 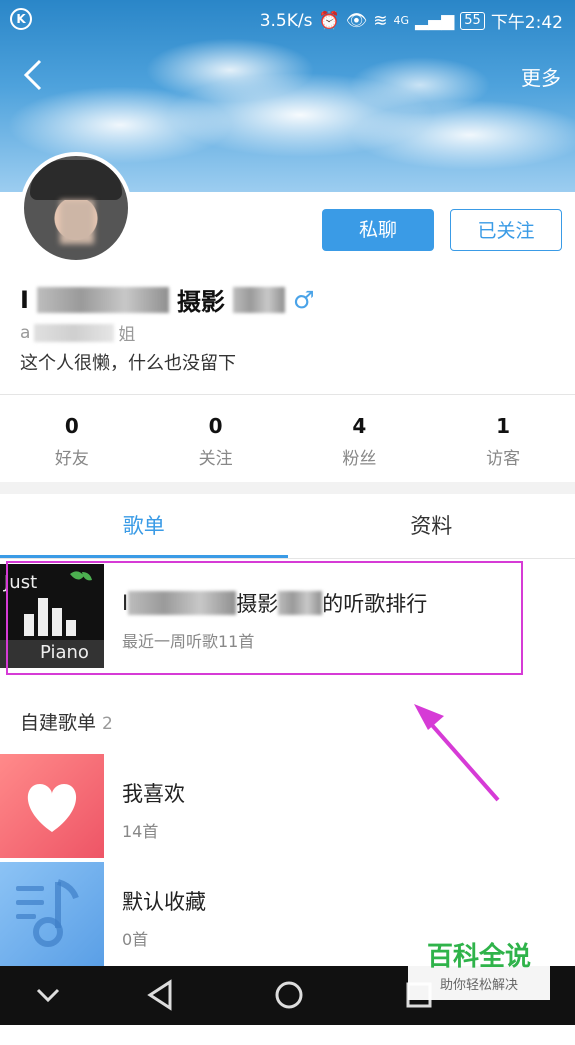 I want to click on back-triangle-icon, so click(x=161, y=995).